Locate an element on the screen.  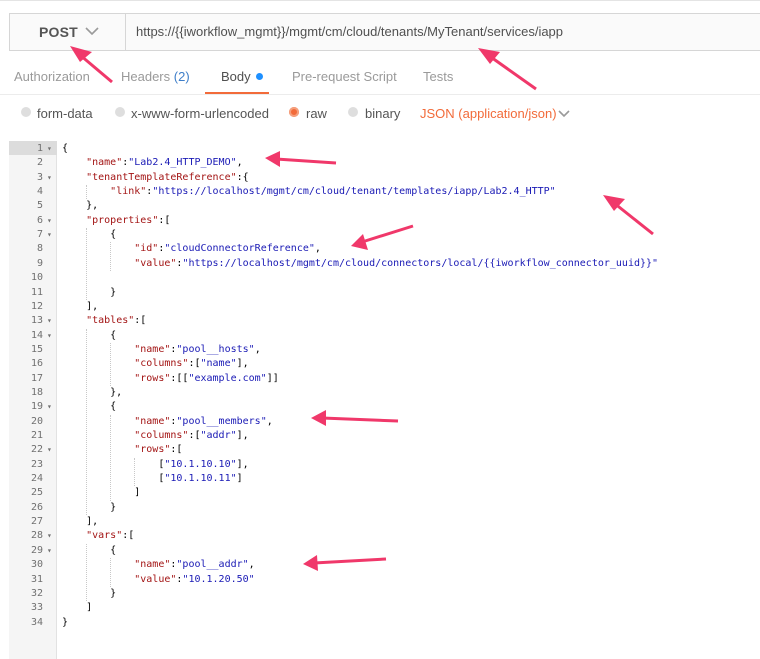
line-number: 11 is located at coordinates (36, 292).